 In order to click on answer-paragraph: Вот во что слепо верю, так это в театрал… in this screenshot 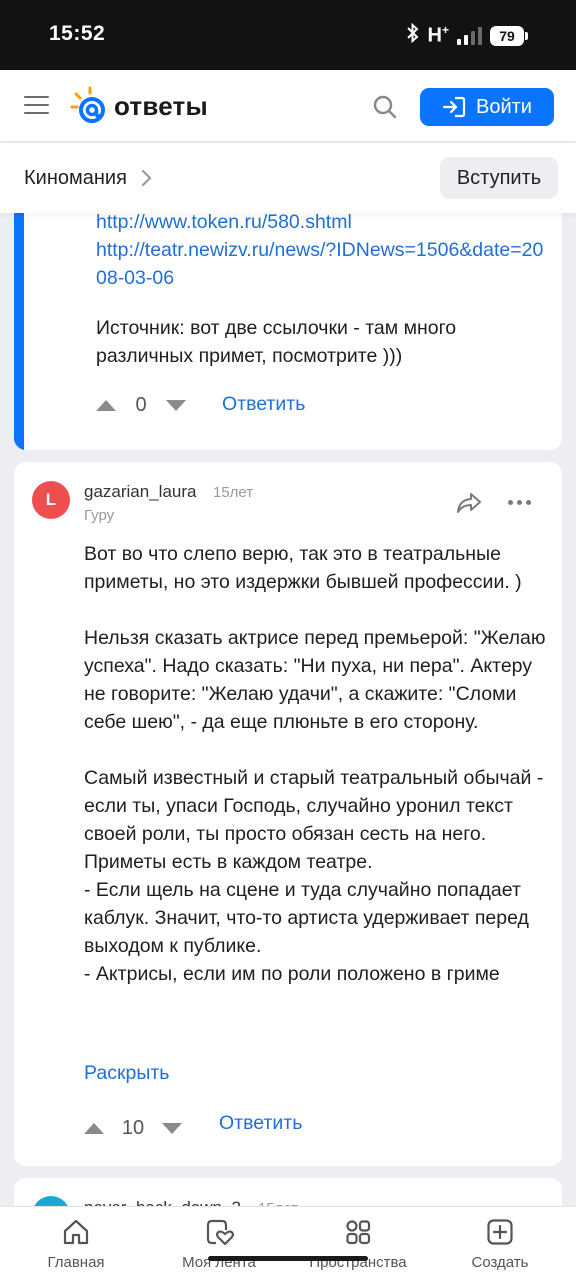, I will do `click(303, 568)`.